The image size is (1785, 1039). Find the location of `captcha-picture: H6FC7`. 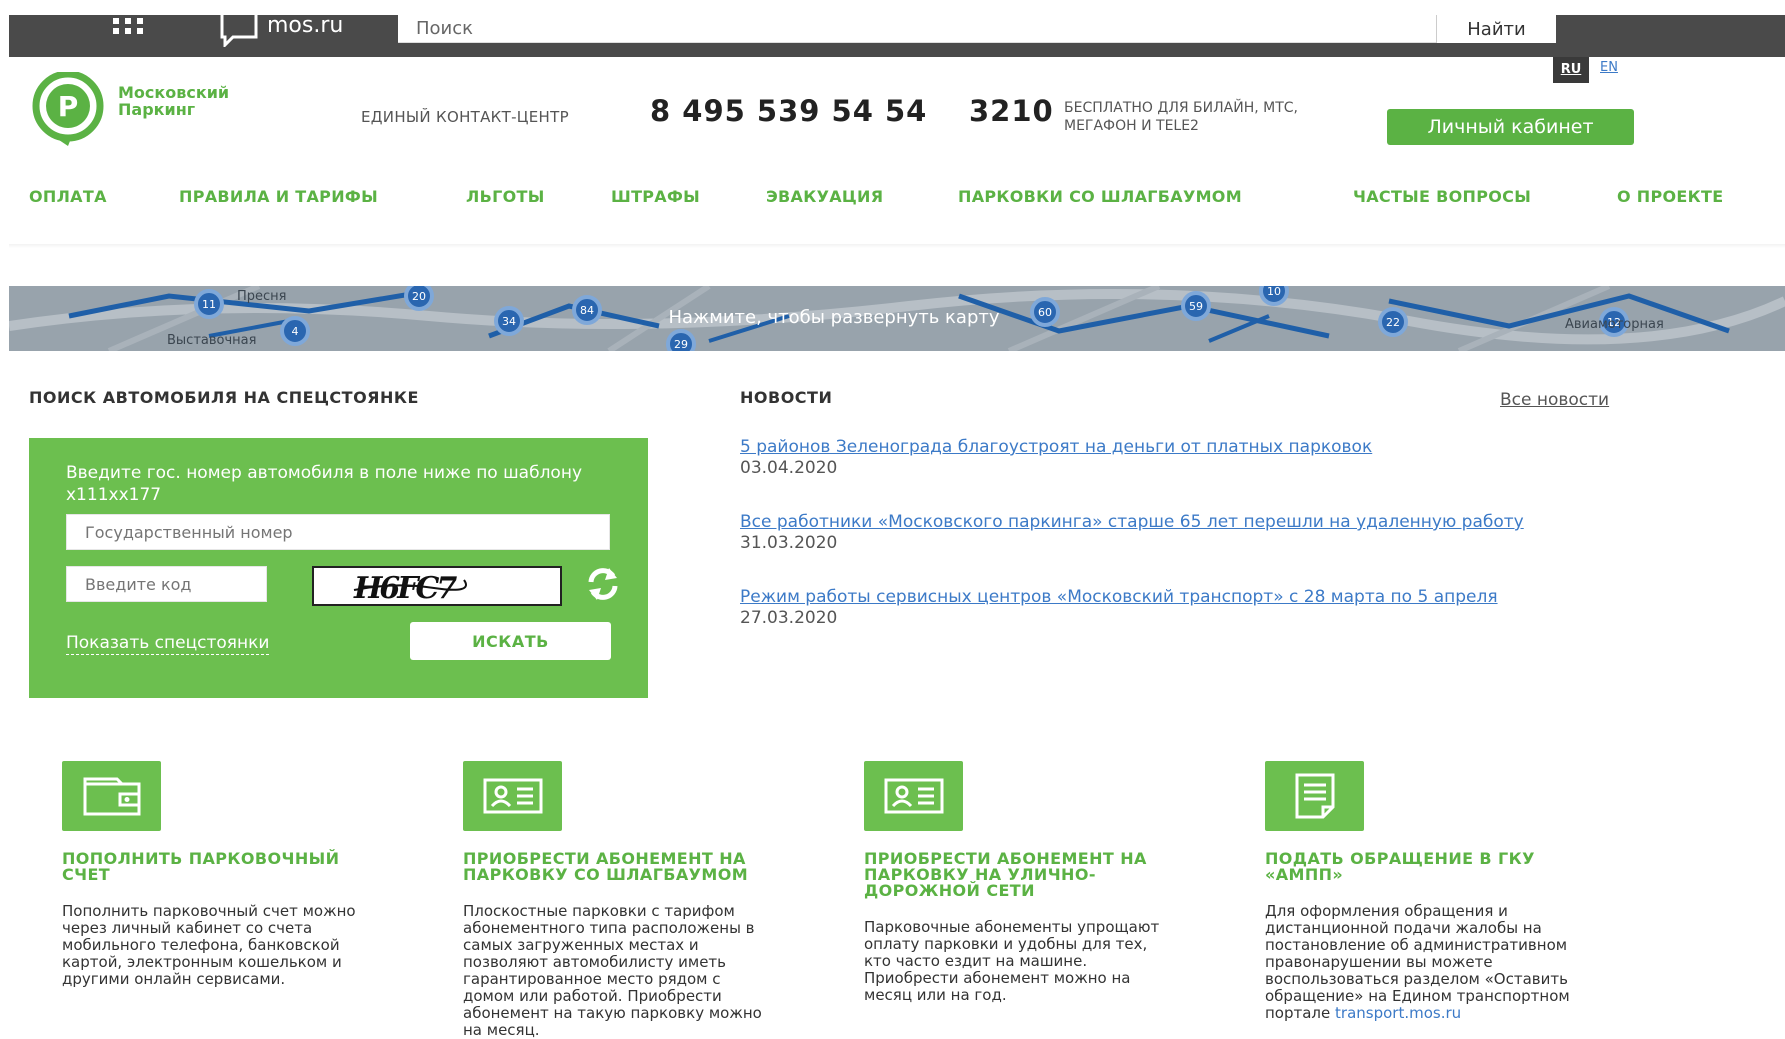

captcha-picture: H6FC7 is located at coordinates (410, 588).